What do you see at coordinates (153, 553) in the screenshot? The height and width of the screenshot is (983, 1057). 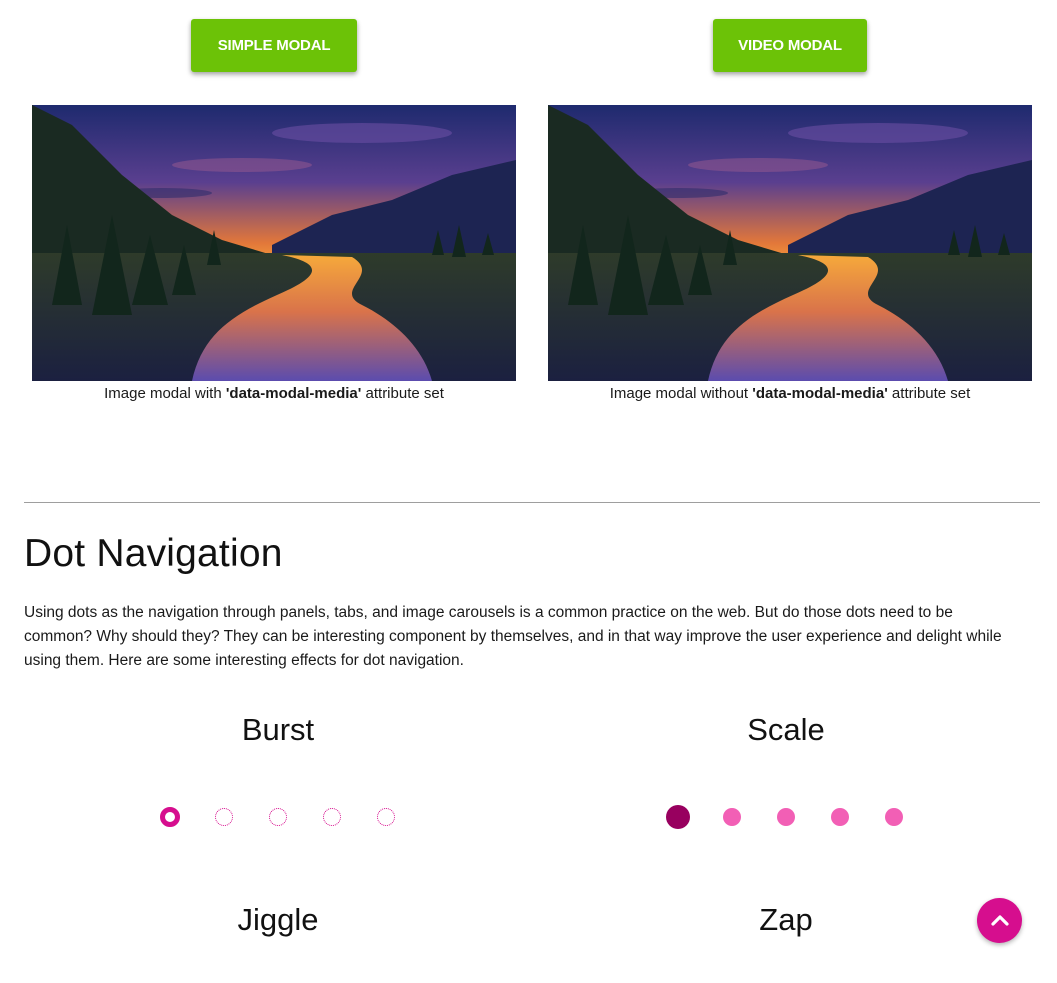 I see `section-title: Dot Navigation` at bounding box center [153, 553].